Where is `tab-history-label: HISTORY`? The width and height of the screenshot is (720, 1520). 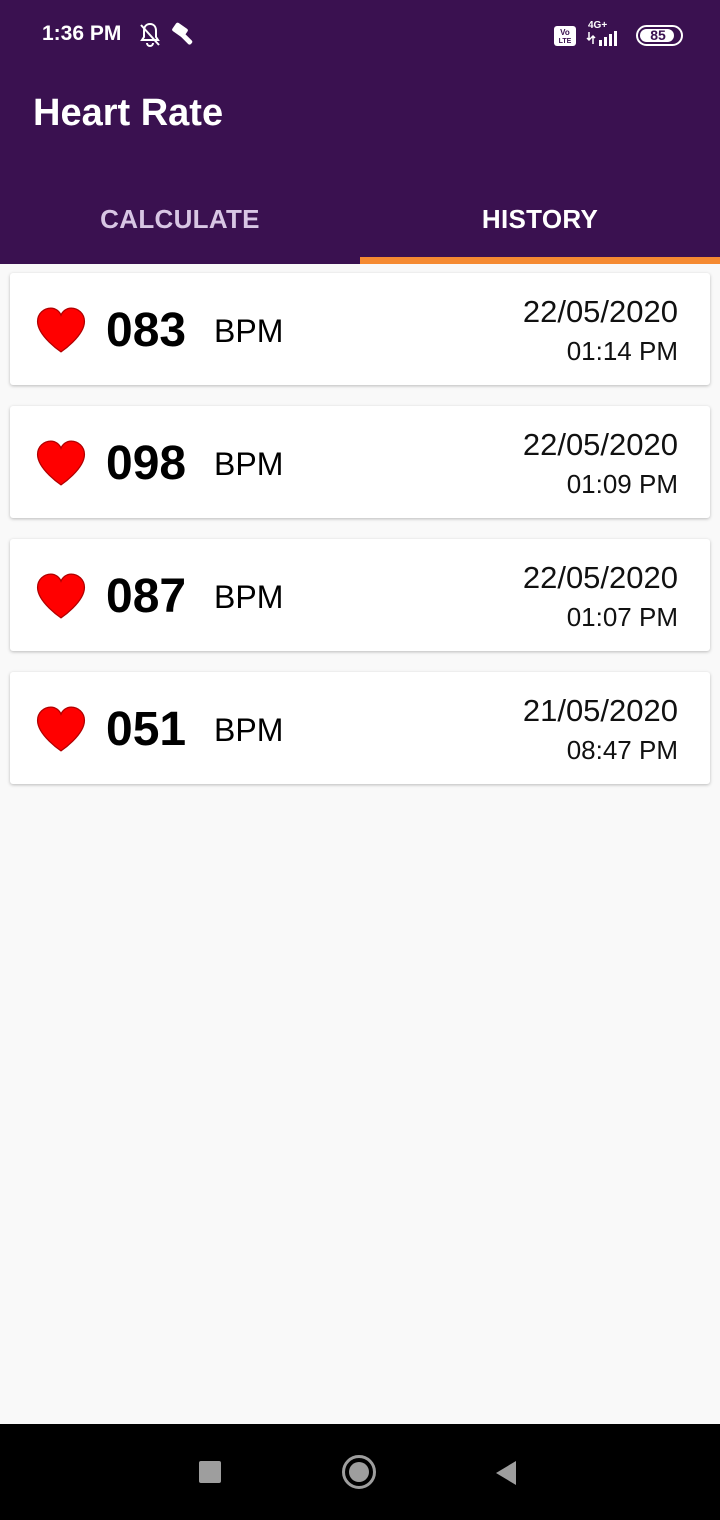 tab-history-label: HISTORY is located at coordinates (540, 218).